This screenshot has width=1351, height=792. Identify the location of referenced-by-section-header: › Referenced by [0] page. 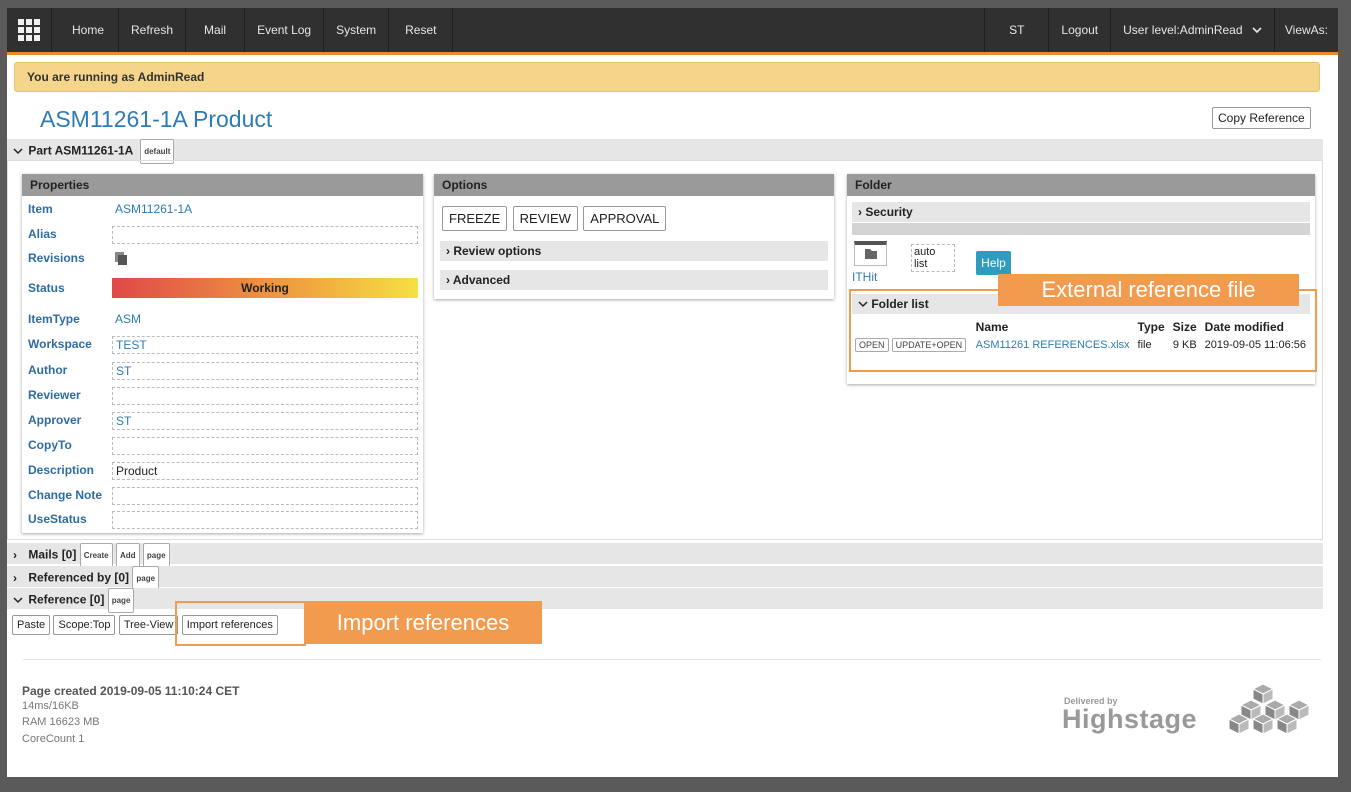
(665, 578).